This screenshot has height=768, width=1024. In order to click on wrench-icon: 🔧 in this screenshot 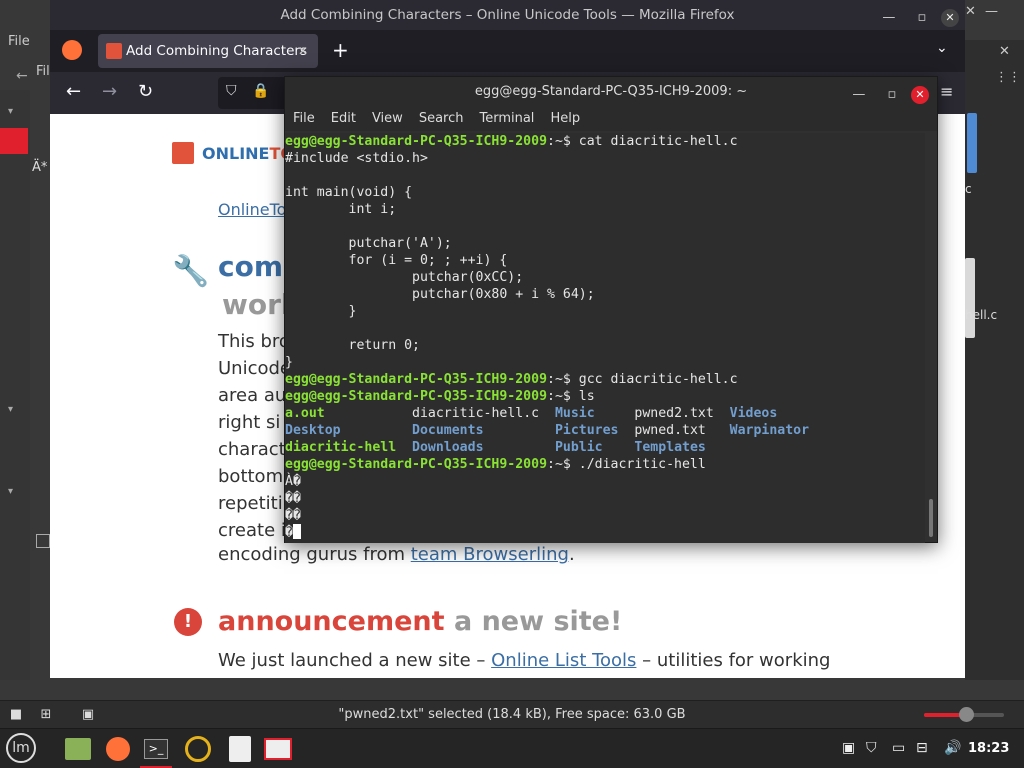, I will do `click(191, 271)`.